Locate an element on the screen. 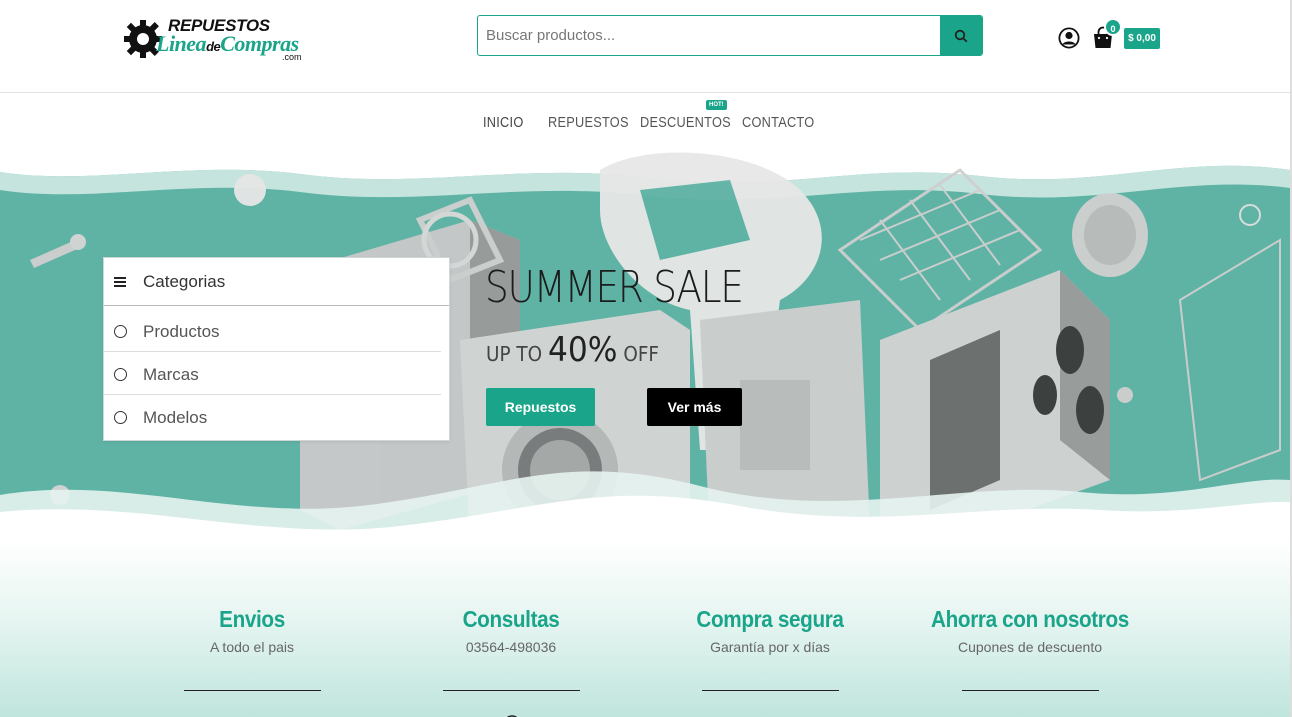 The image size is (1292, 717). feature-subtitle: A todo el pais is located at coordinates (252, 647).